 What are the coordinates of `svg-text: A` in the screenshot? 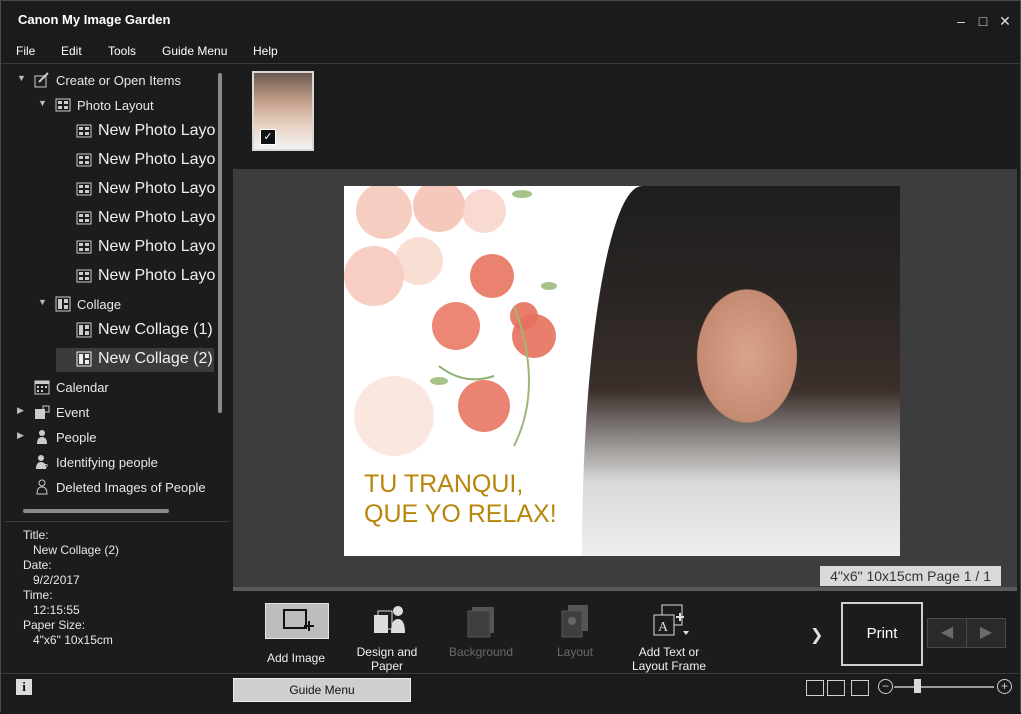 It's located at (663, 627).